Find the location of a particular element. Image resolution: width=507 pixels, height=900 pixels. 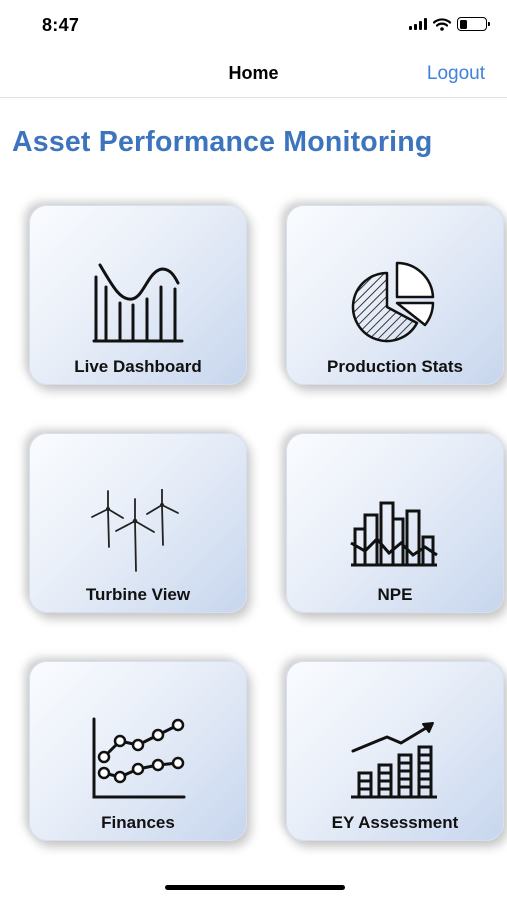

tile-turbine-view: Turbine View is located at coordinates (138, 523).